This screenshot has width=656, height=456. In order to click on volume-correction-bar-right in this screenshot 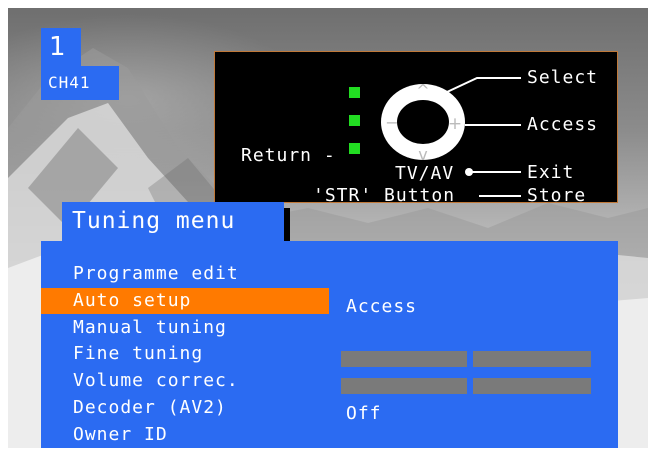, I will do `click(532, 386)`.